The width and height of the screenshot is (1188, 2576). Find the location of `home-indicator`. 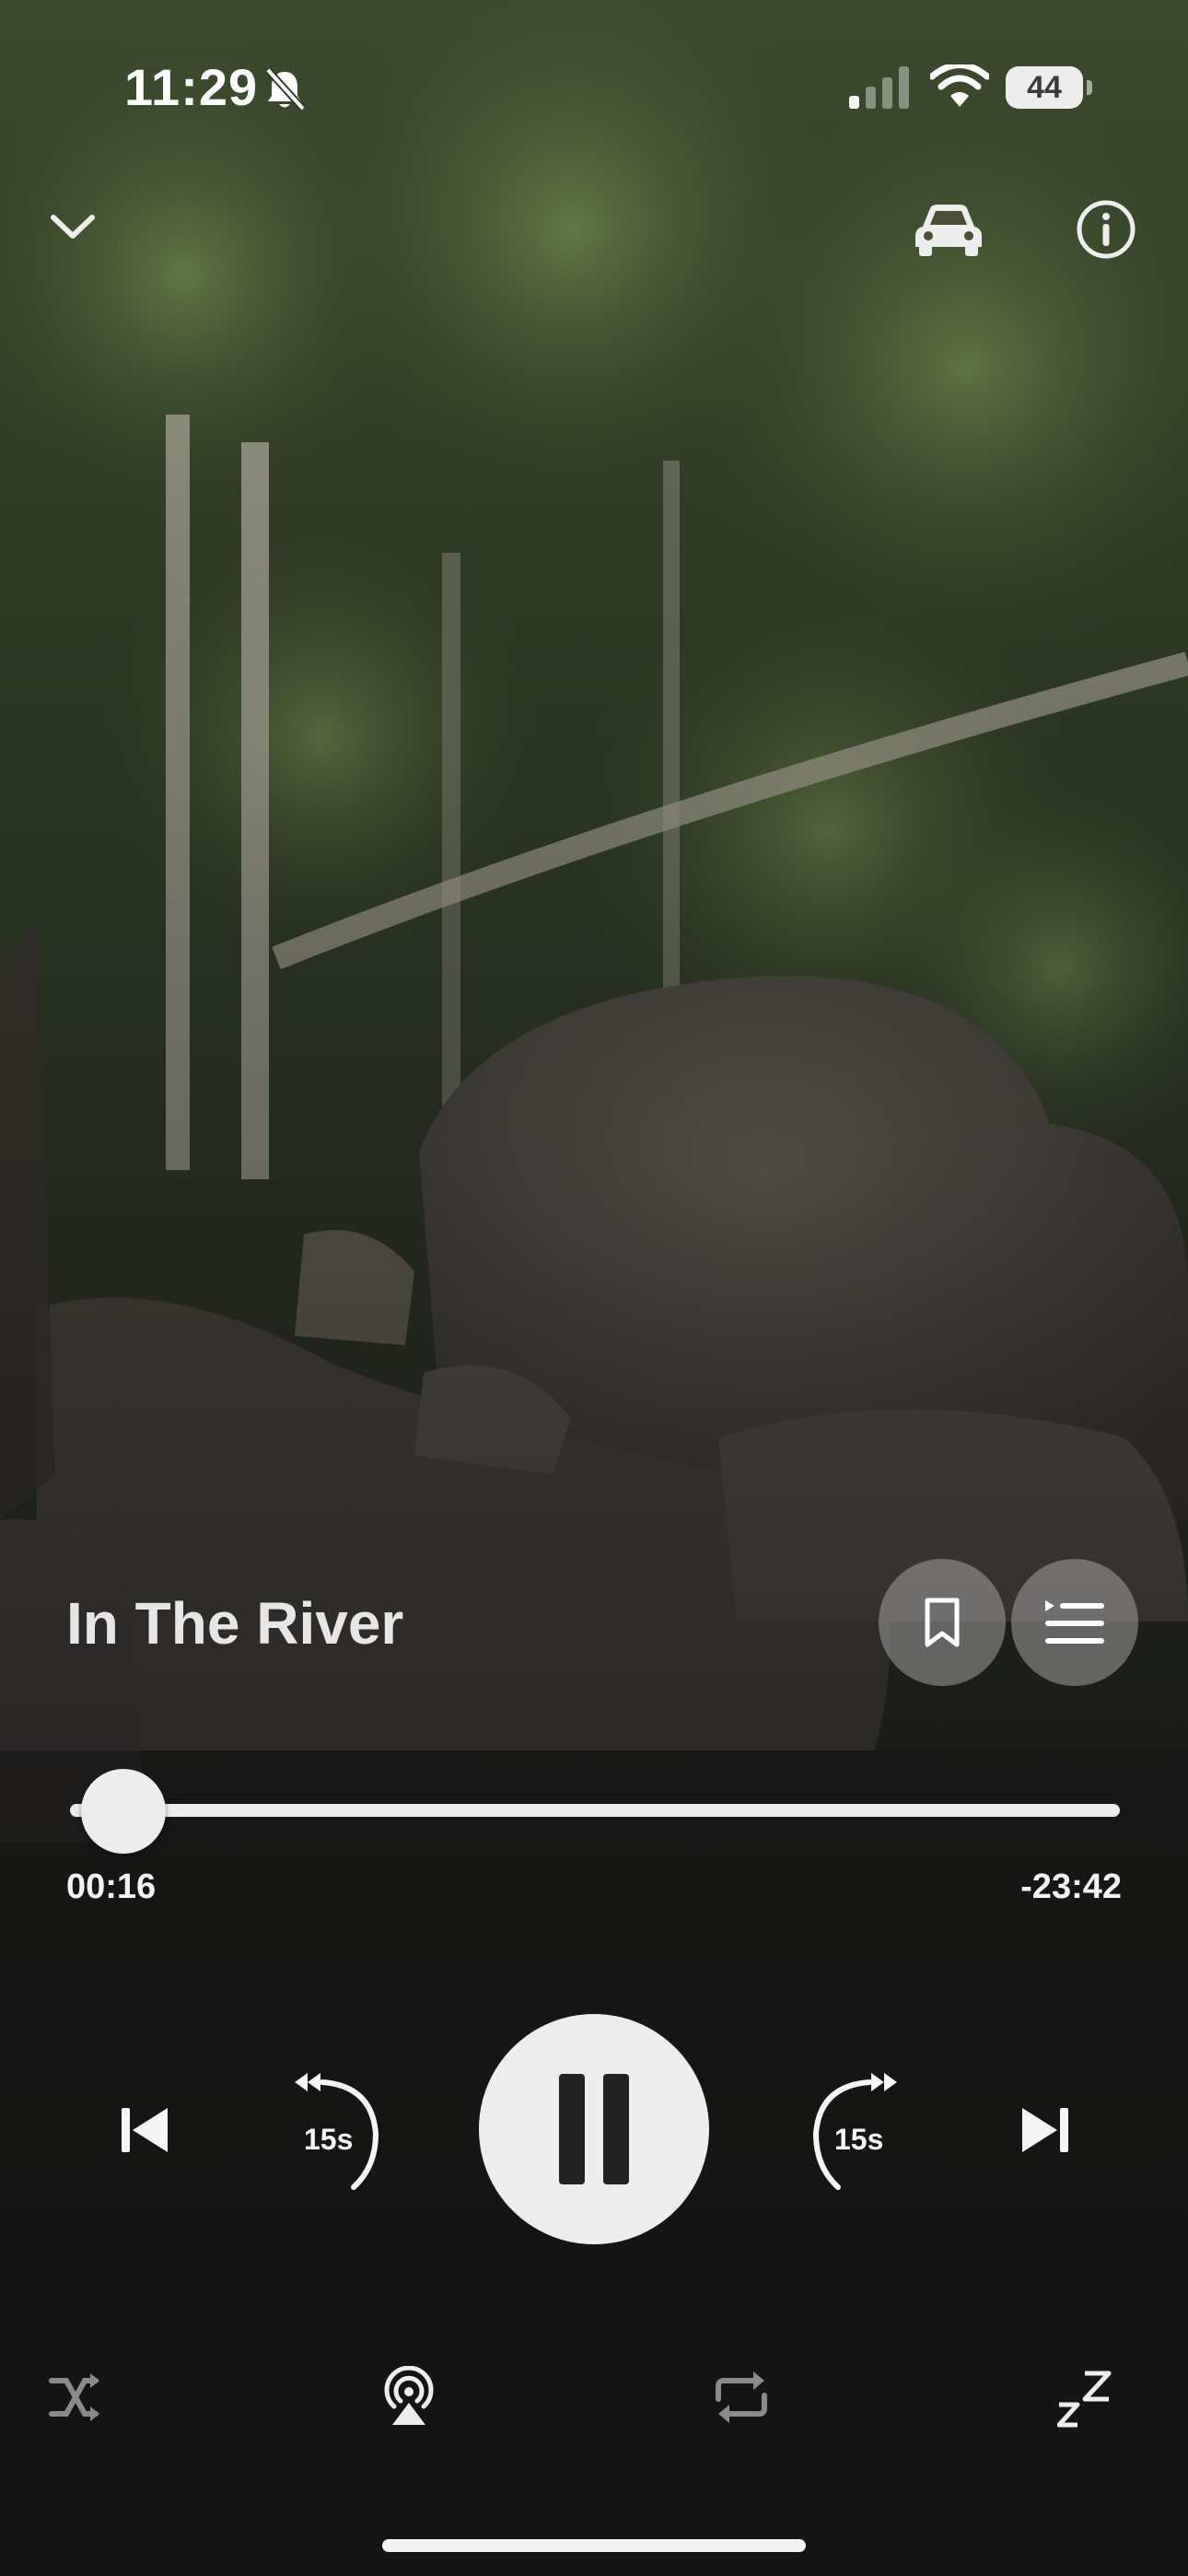

home-indicator is located at coordinates (594, 2545).